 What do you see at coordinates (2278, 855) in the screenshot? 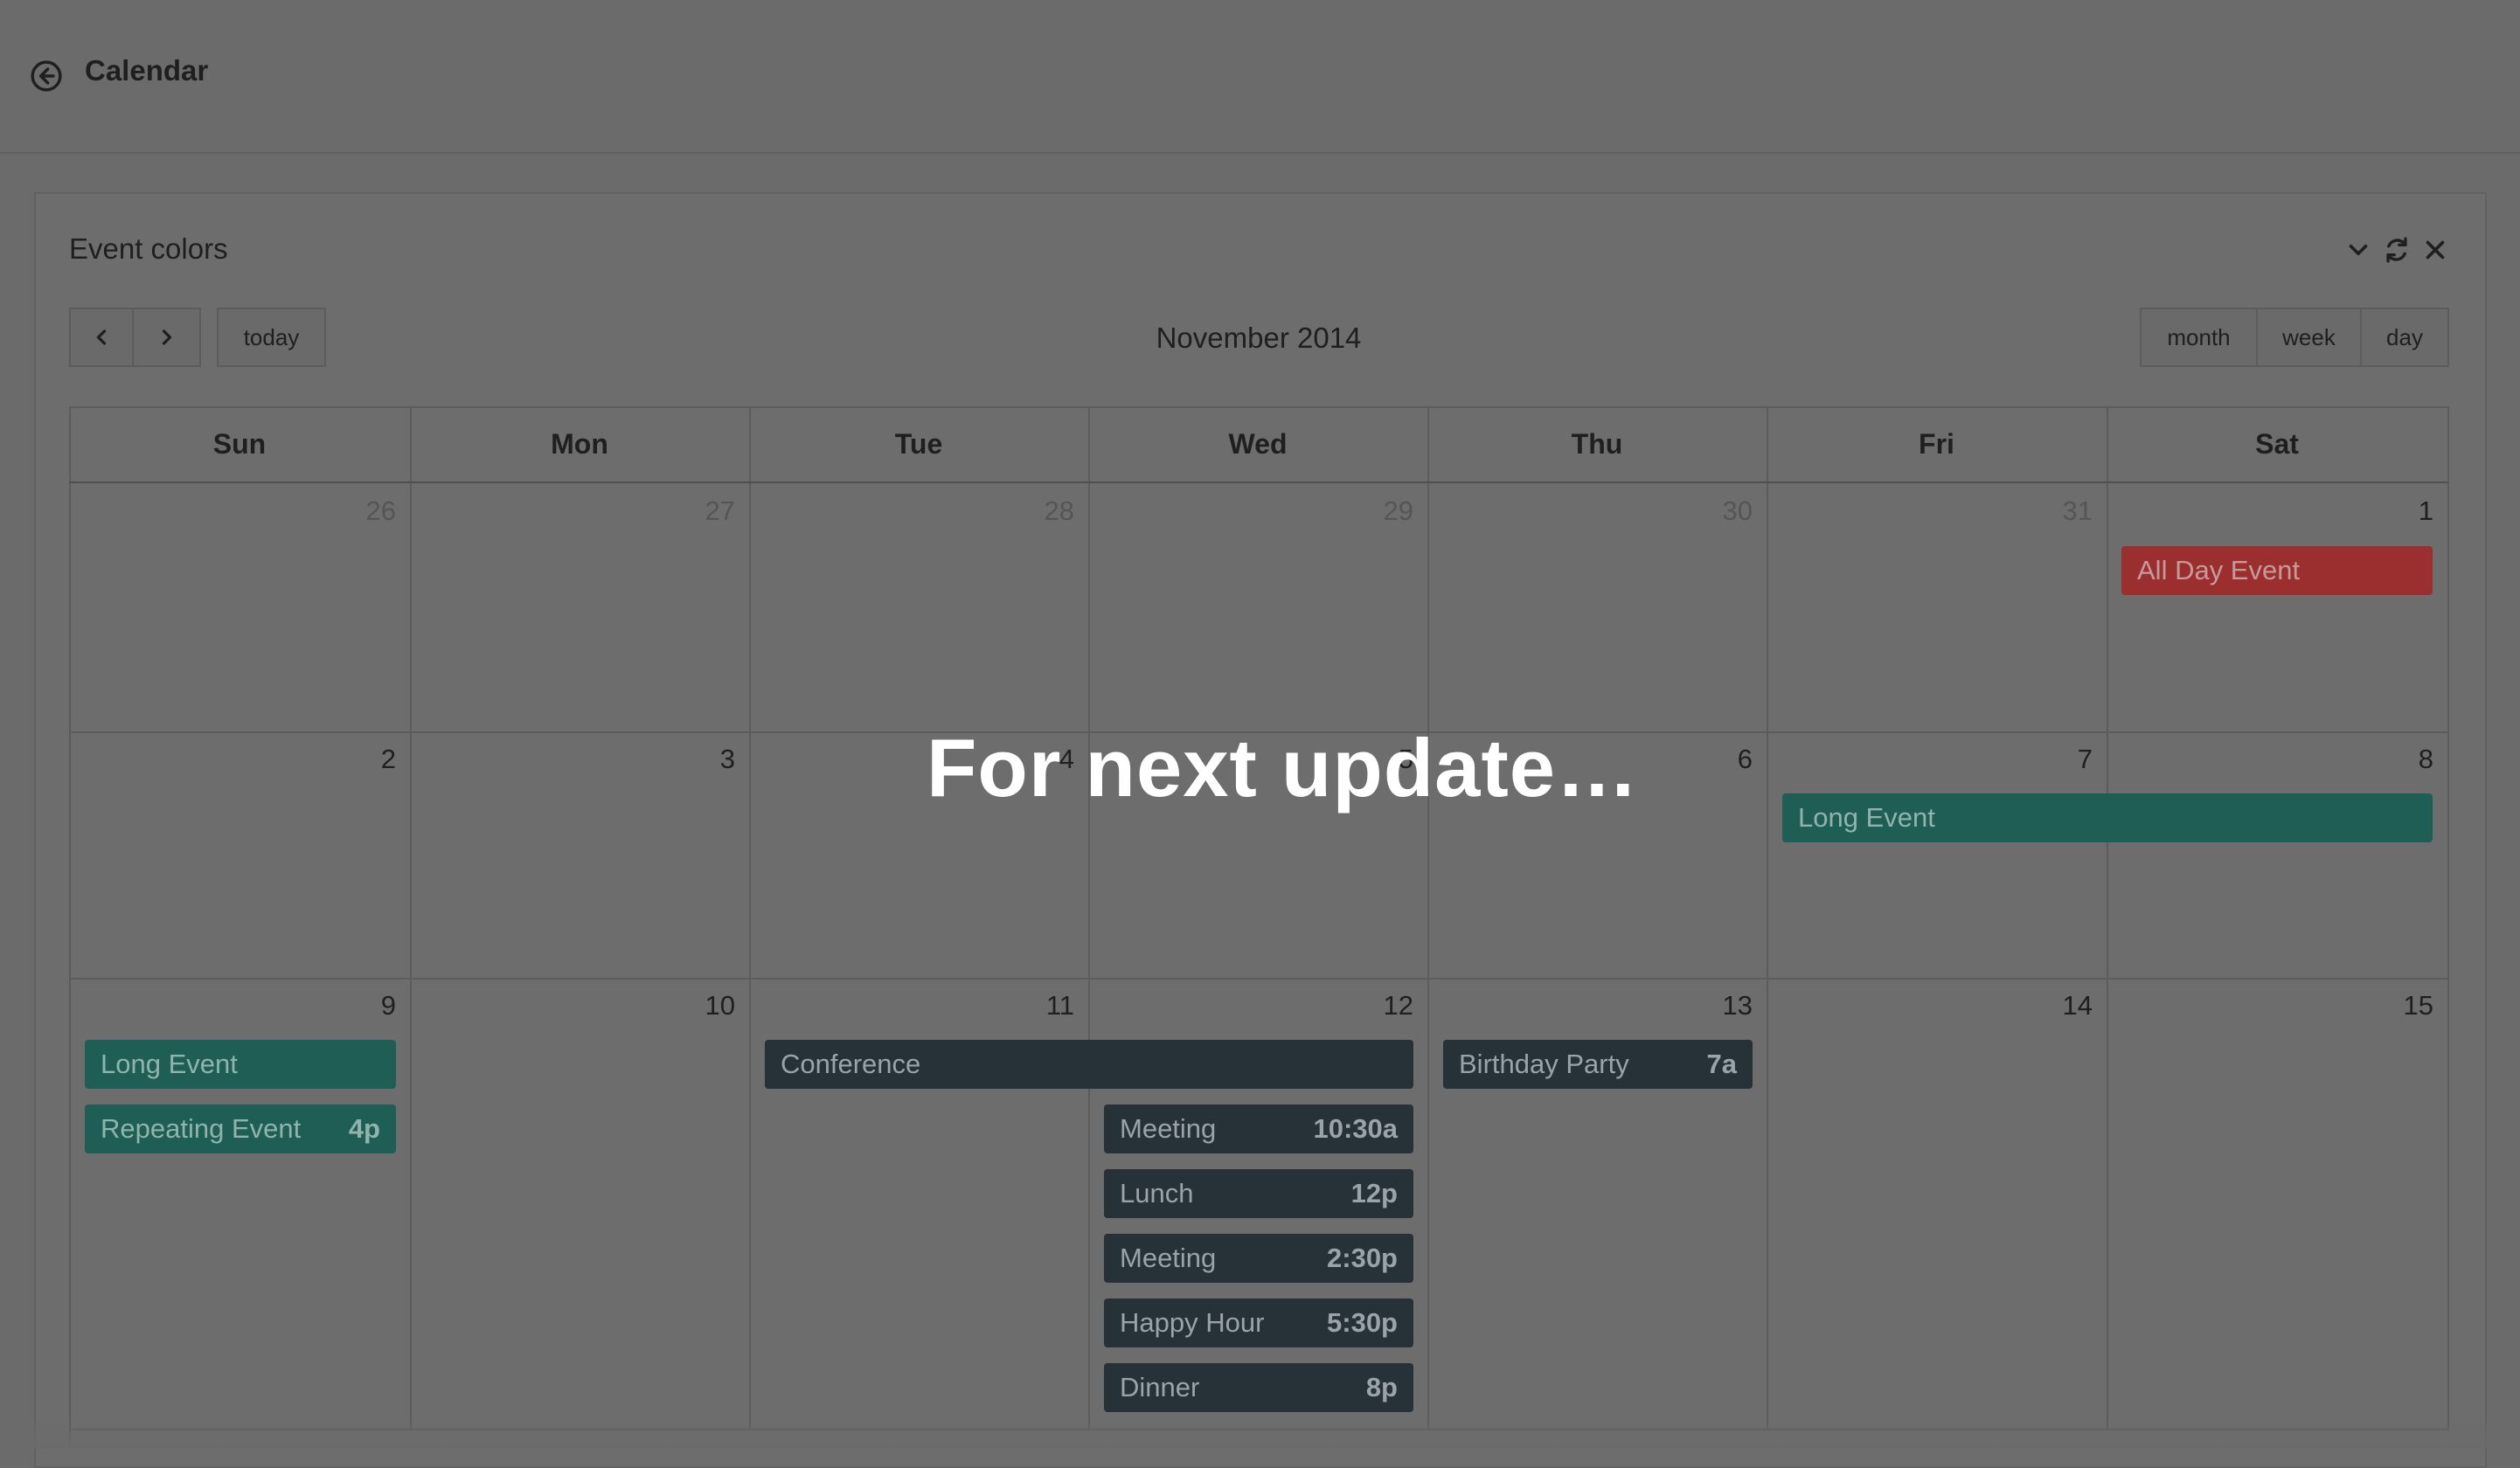
I see `day-cell: 8` at bounding box center [2278, 855].